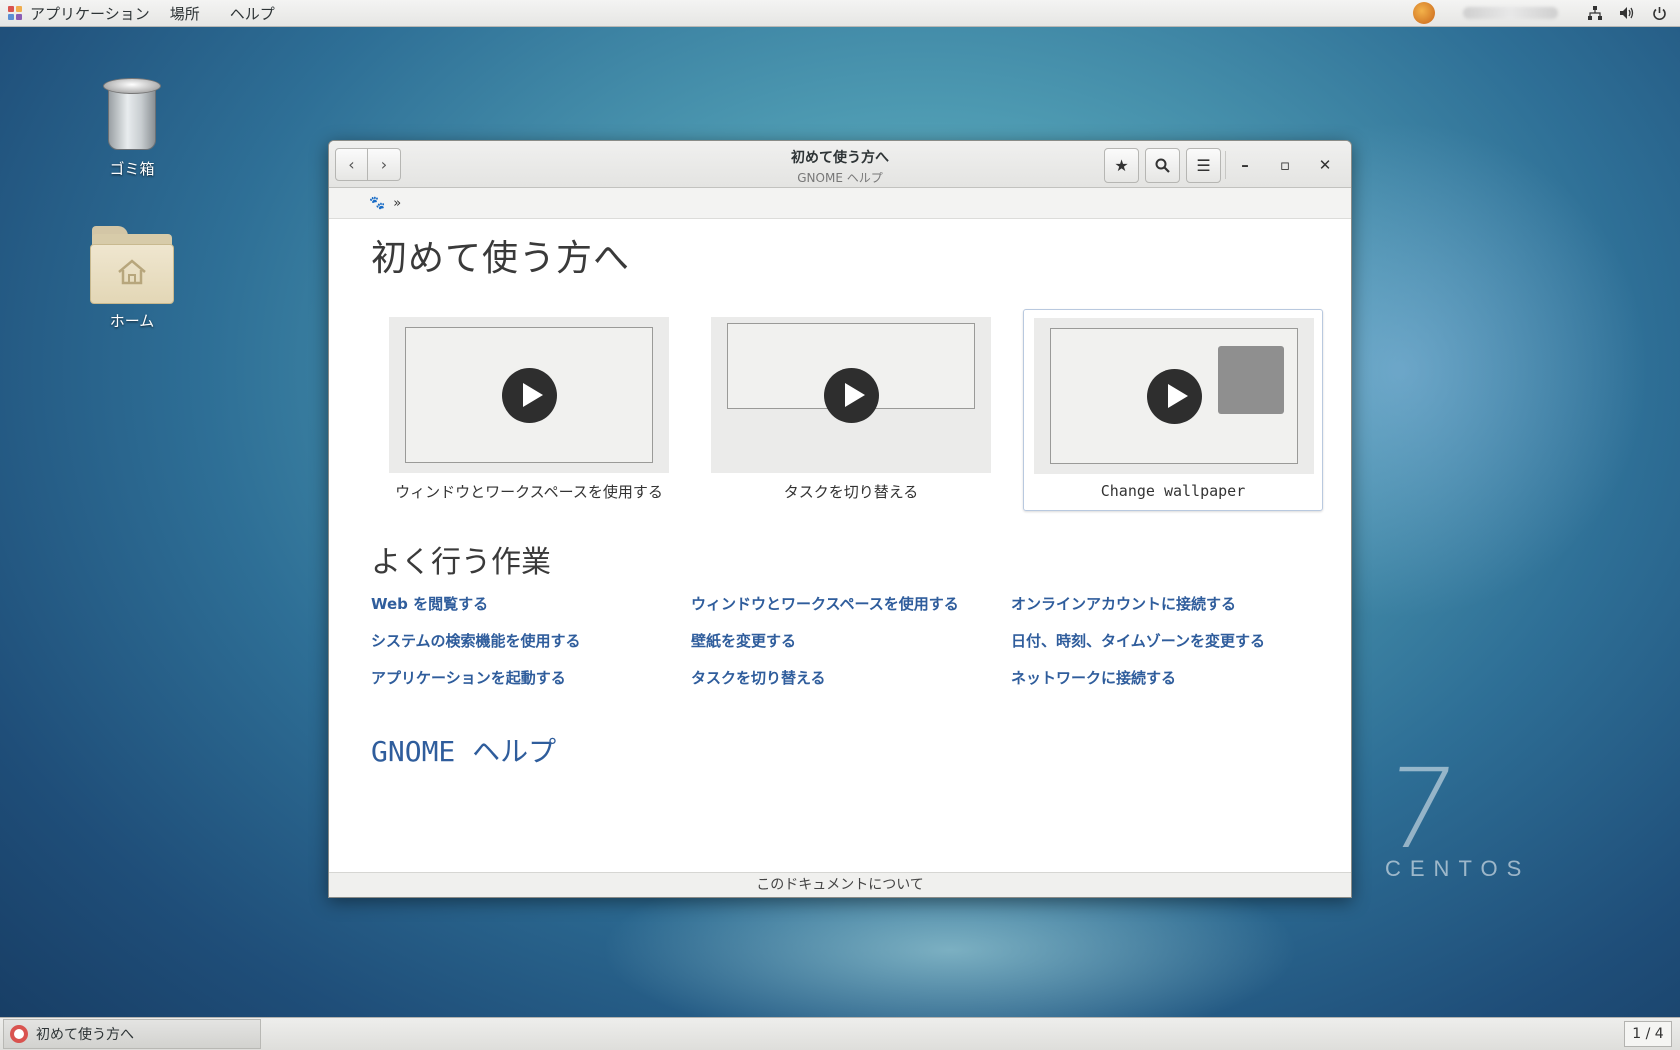  I want to click on about-document-link: このドキュメントについて, so click(840, 884).